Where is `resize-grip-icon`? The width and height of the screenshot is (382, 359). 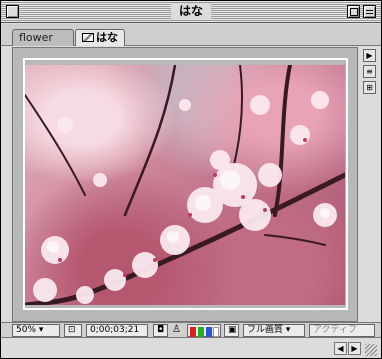
resize-grip-icon is located at coordinates (371, 350).